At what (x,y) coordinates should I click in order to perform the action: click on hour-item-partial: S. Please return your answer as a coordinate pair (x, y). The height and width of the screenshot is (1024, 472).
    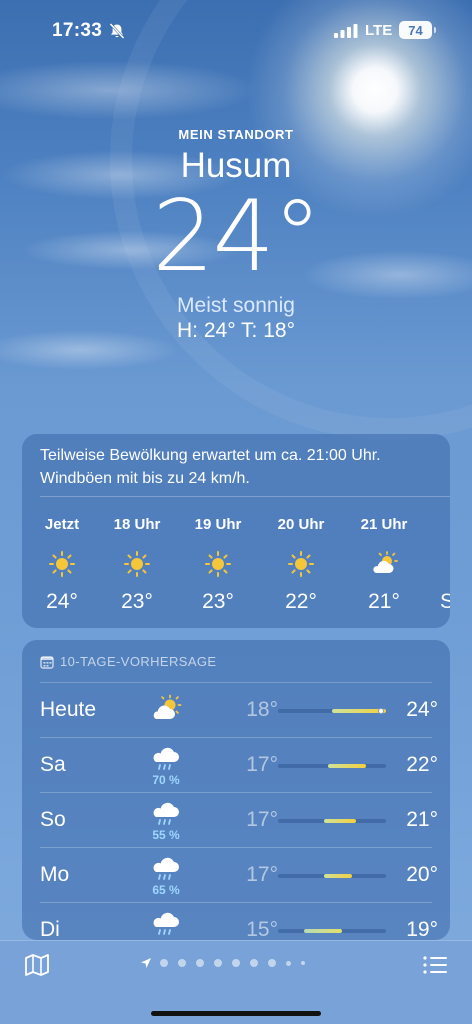
    Looking at the image, I should click on (435, 565).